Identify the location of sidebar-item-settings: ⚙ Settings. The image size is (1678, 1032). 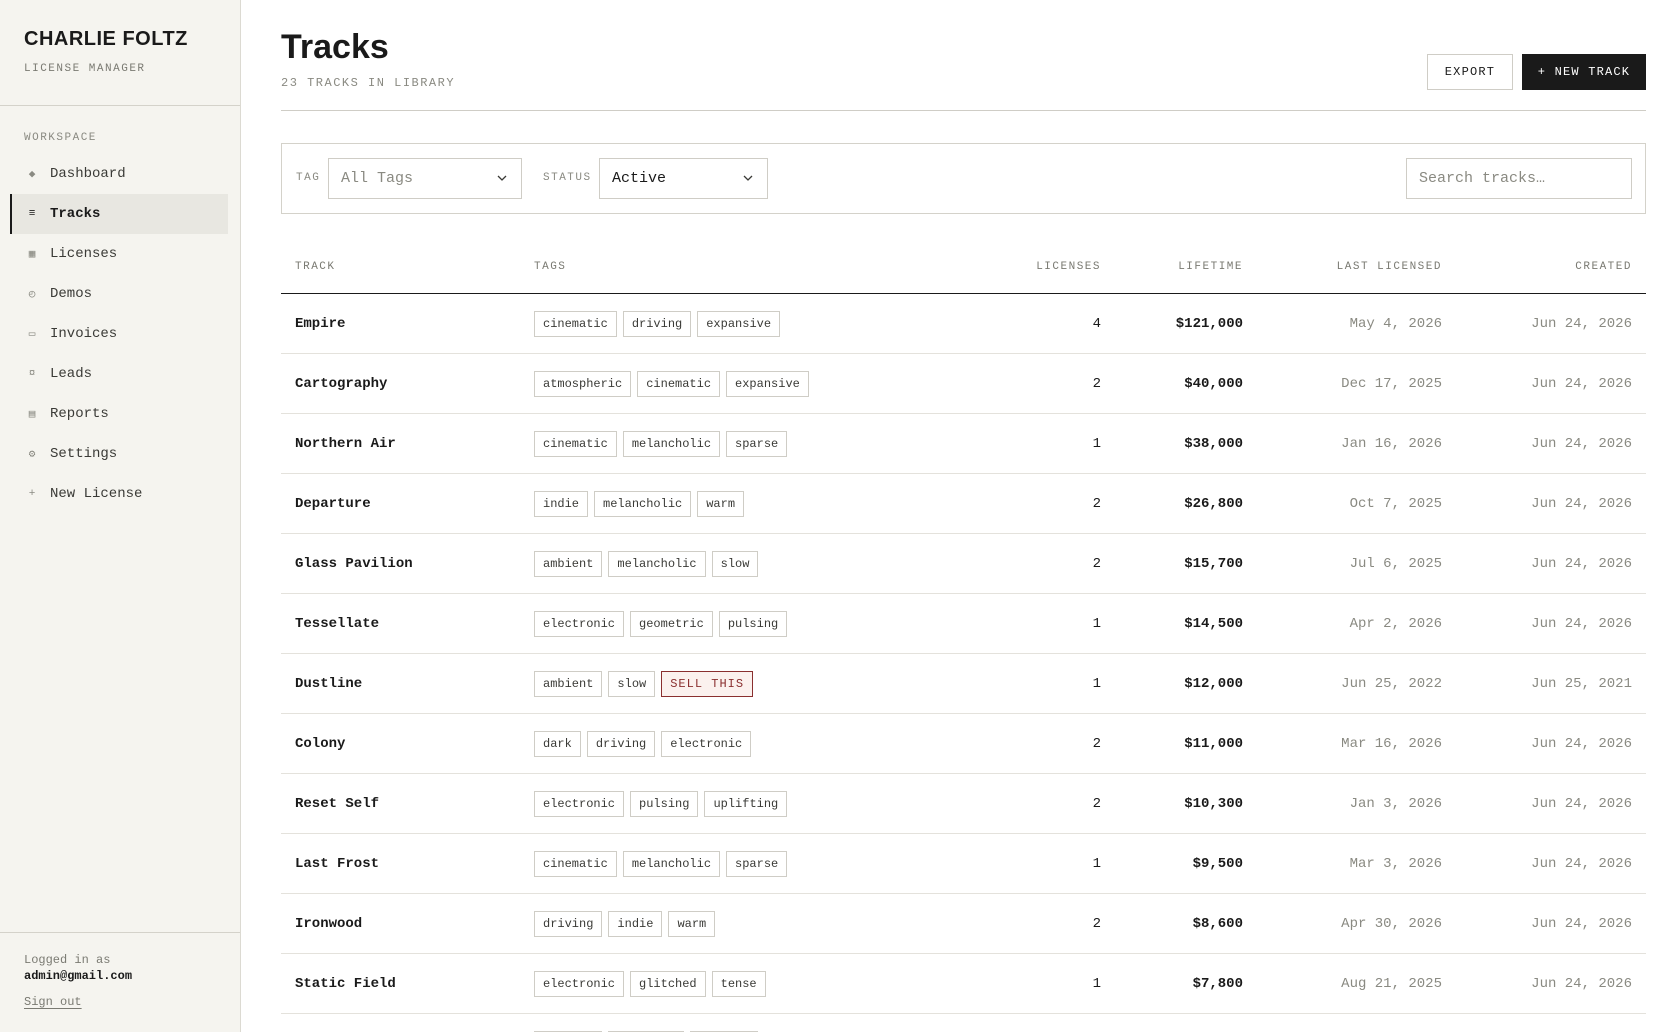
(119, 454).